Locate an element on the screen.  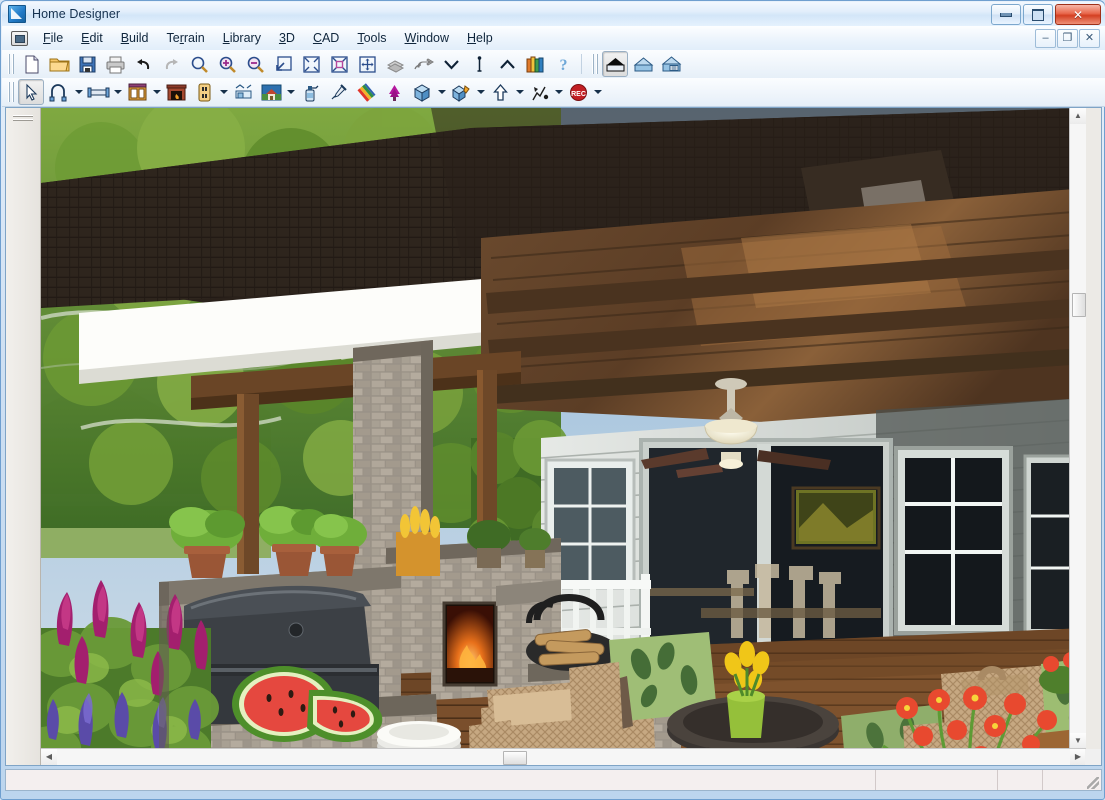
library-browser-button is located at coordinates (535, 64).